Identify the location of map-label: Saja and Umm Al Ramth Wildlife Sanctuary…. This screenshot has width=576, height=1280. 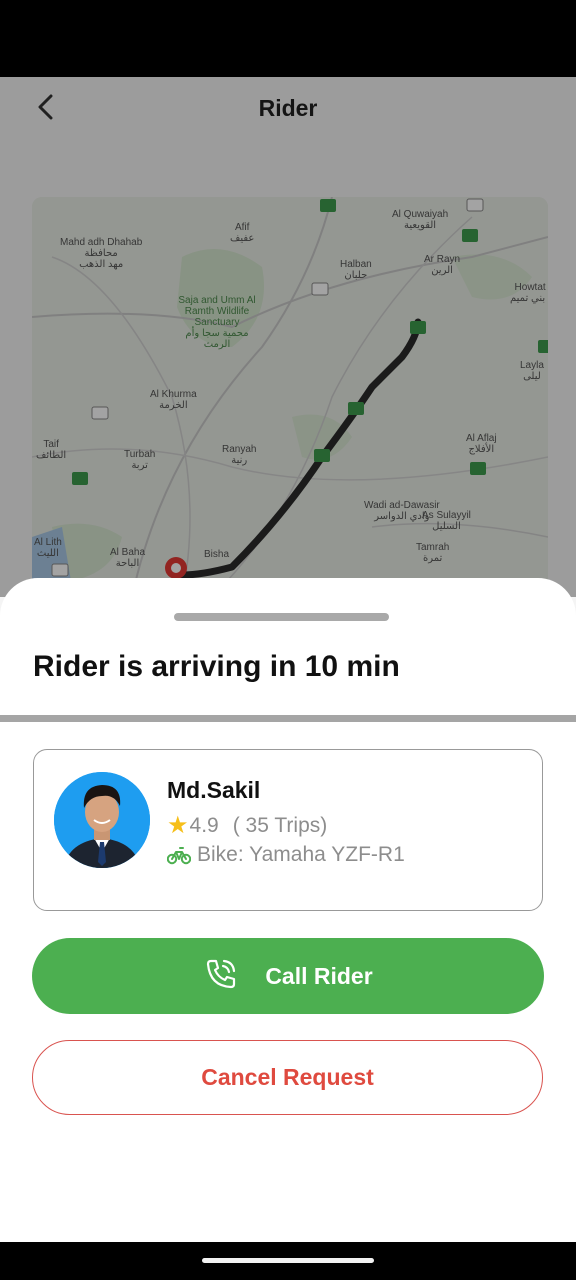
(217, 322).